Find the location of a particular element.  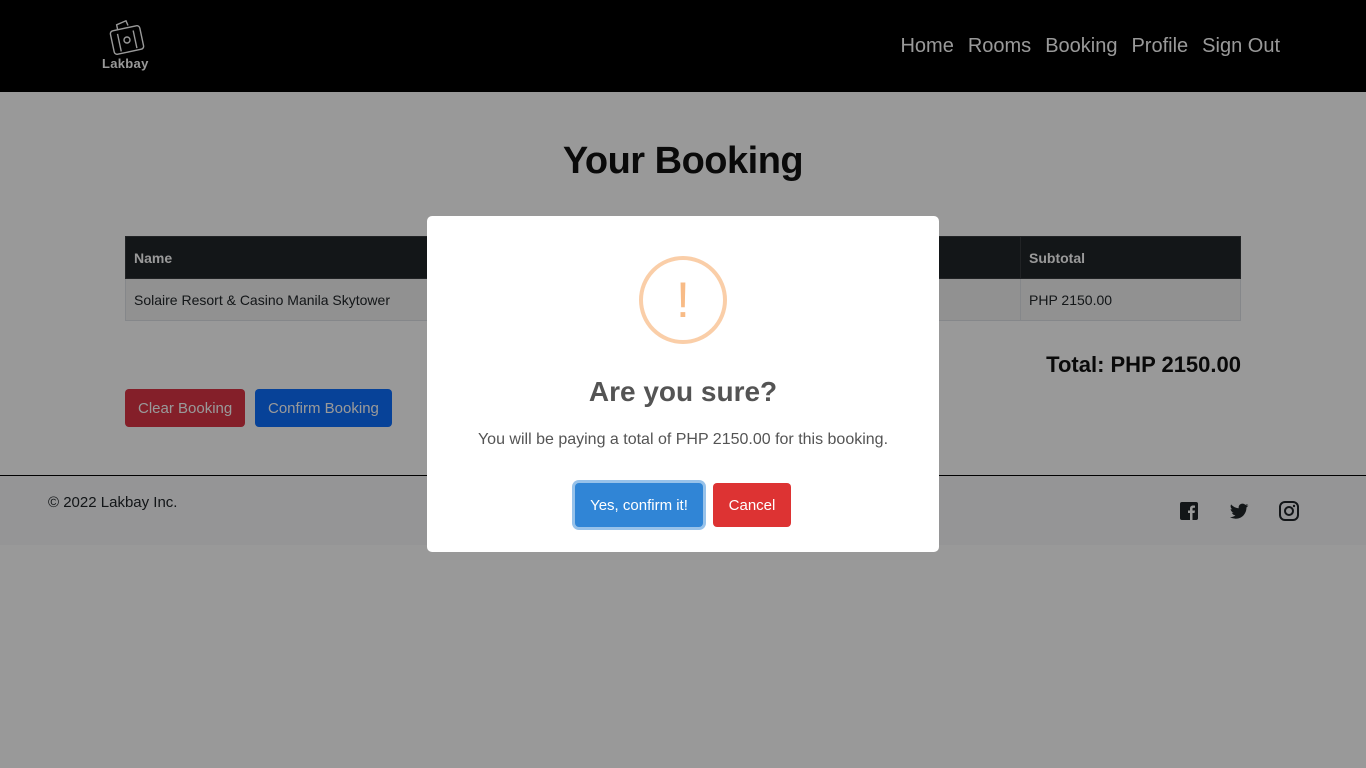

exclamation-icon: ! is located at coordinates (683, 300).